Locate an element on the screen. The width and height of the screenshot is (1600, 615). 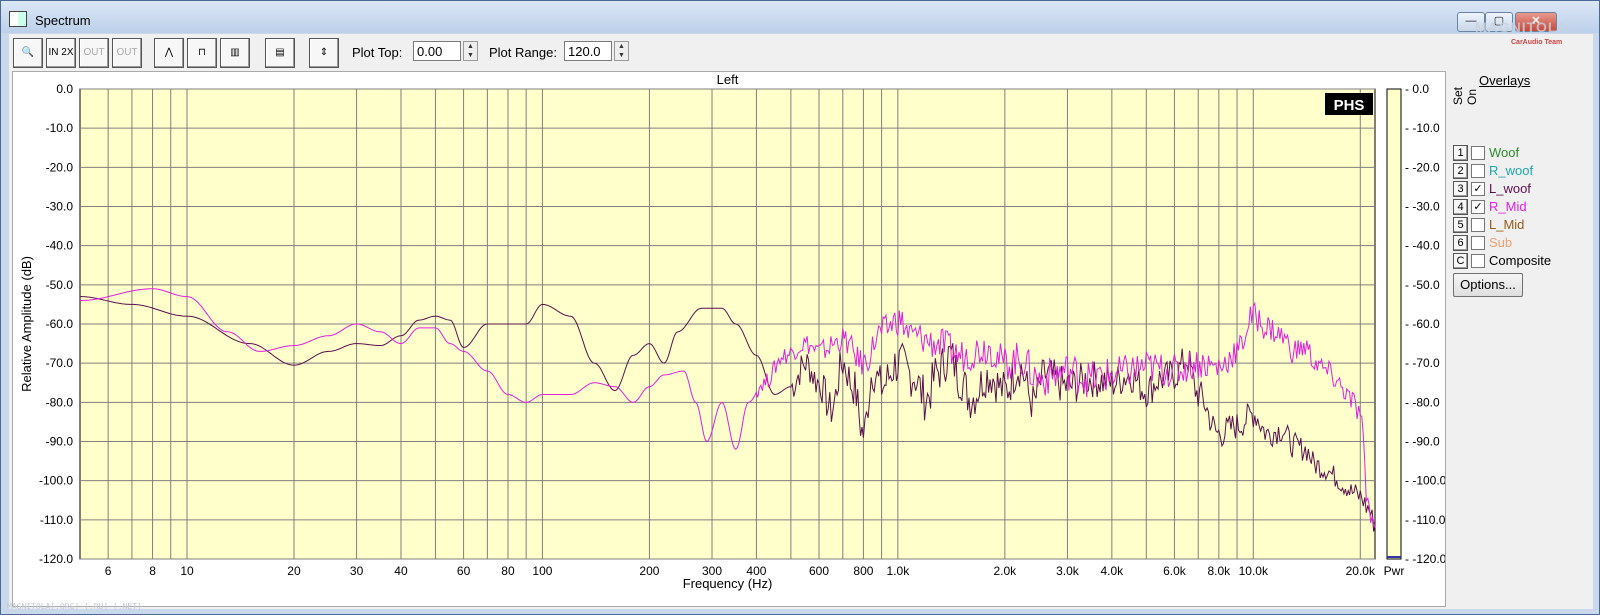
zoom-out-full-button: OUT FULL is located at coordinates (127, 62).